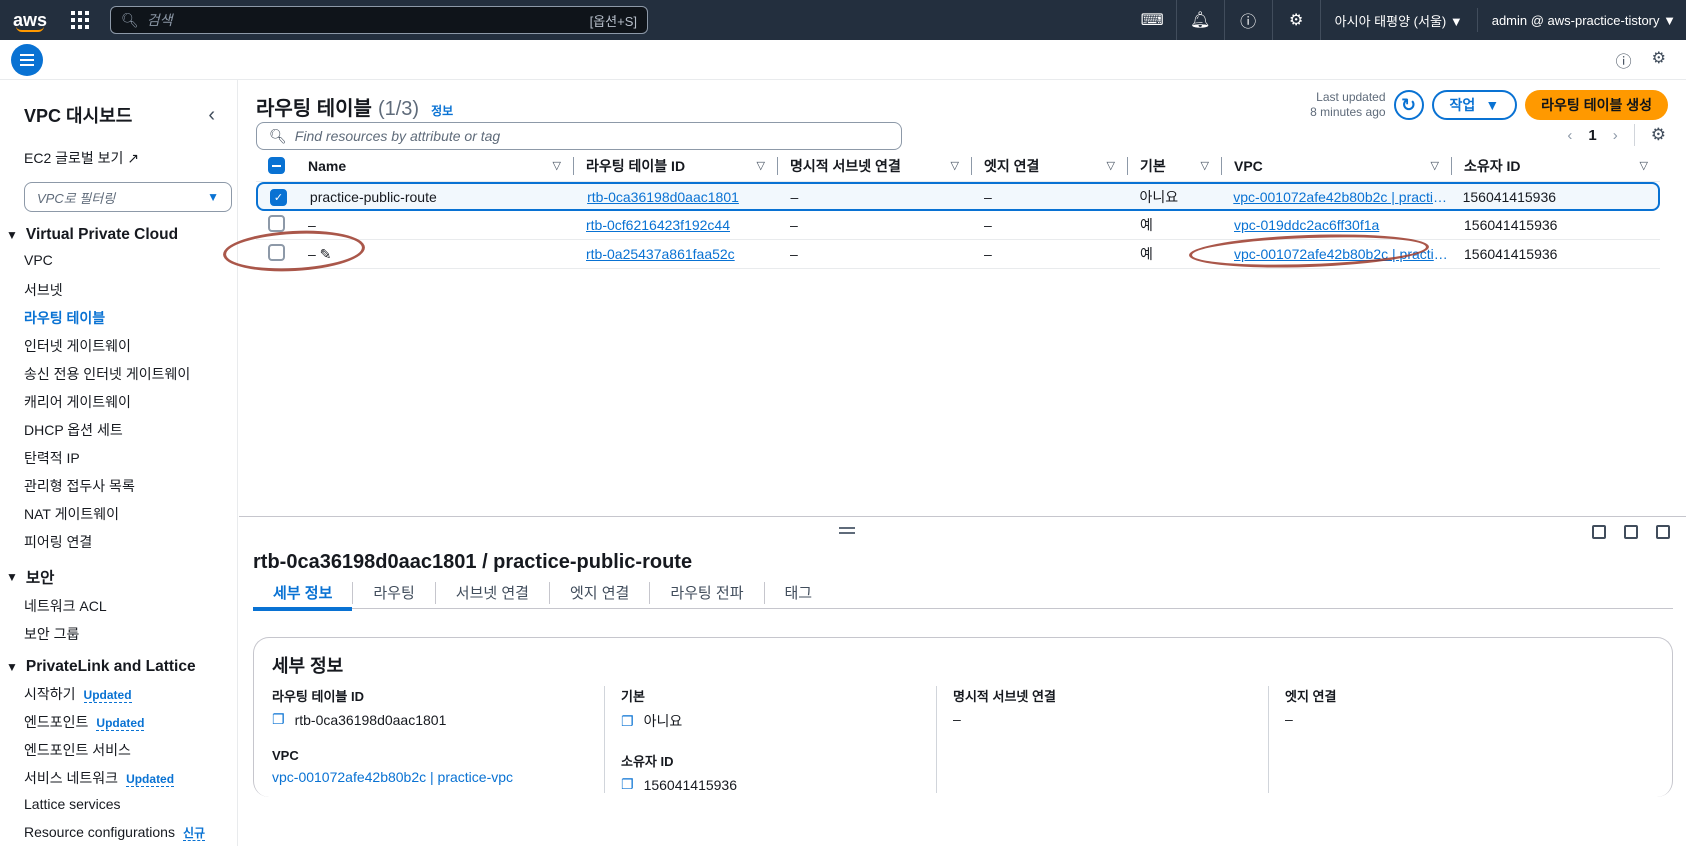  I want to click on refresh-button: ↻, so click(1408, 105).